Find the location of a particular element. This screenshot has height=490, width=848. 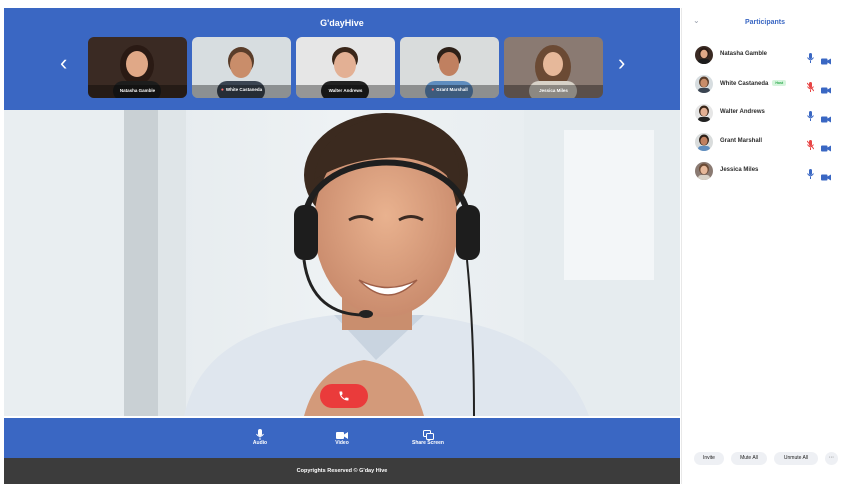

participant-name-wrap: Grant Marshall is located at coordinates (741, 141).